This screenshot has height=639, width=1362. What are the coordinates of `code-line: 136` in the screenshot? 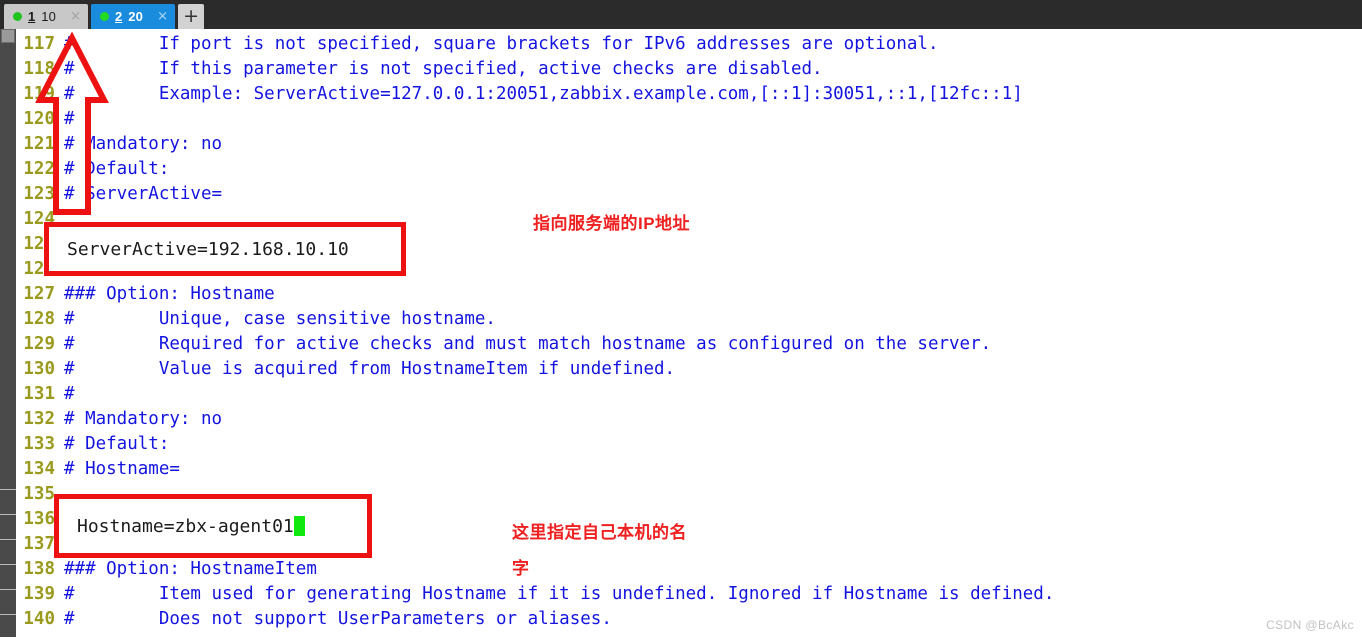 It's located at (689, 519).